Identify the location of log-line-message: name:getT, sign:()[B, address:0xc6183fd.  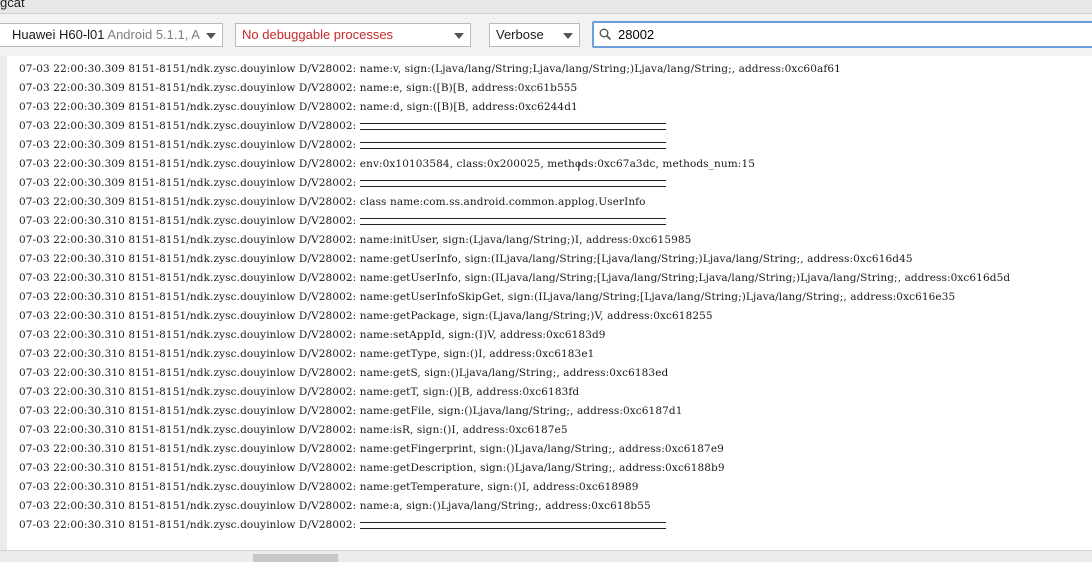
(469, 392).